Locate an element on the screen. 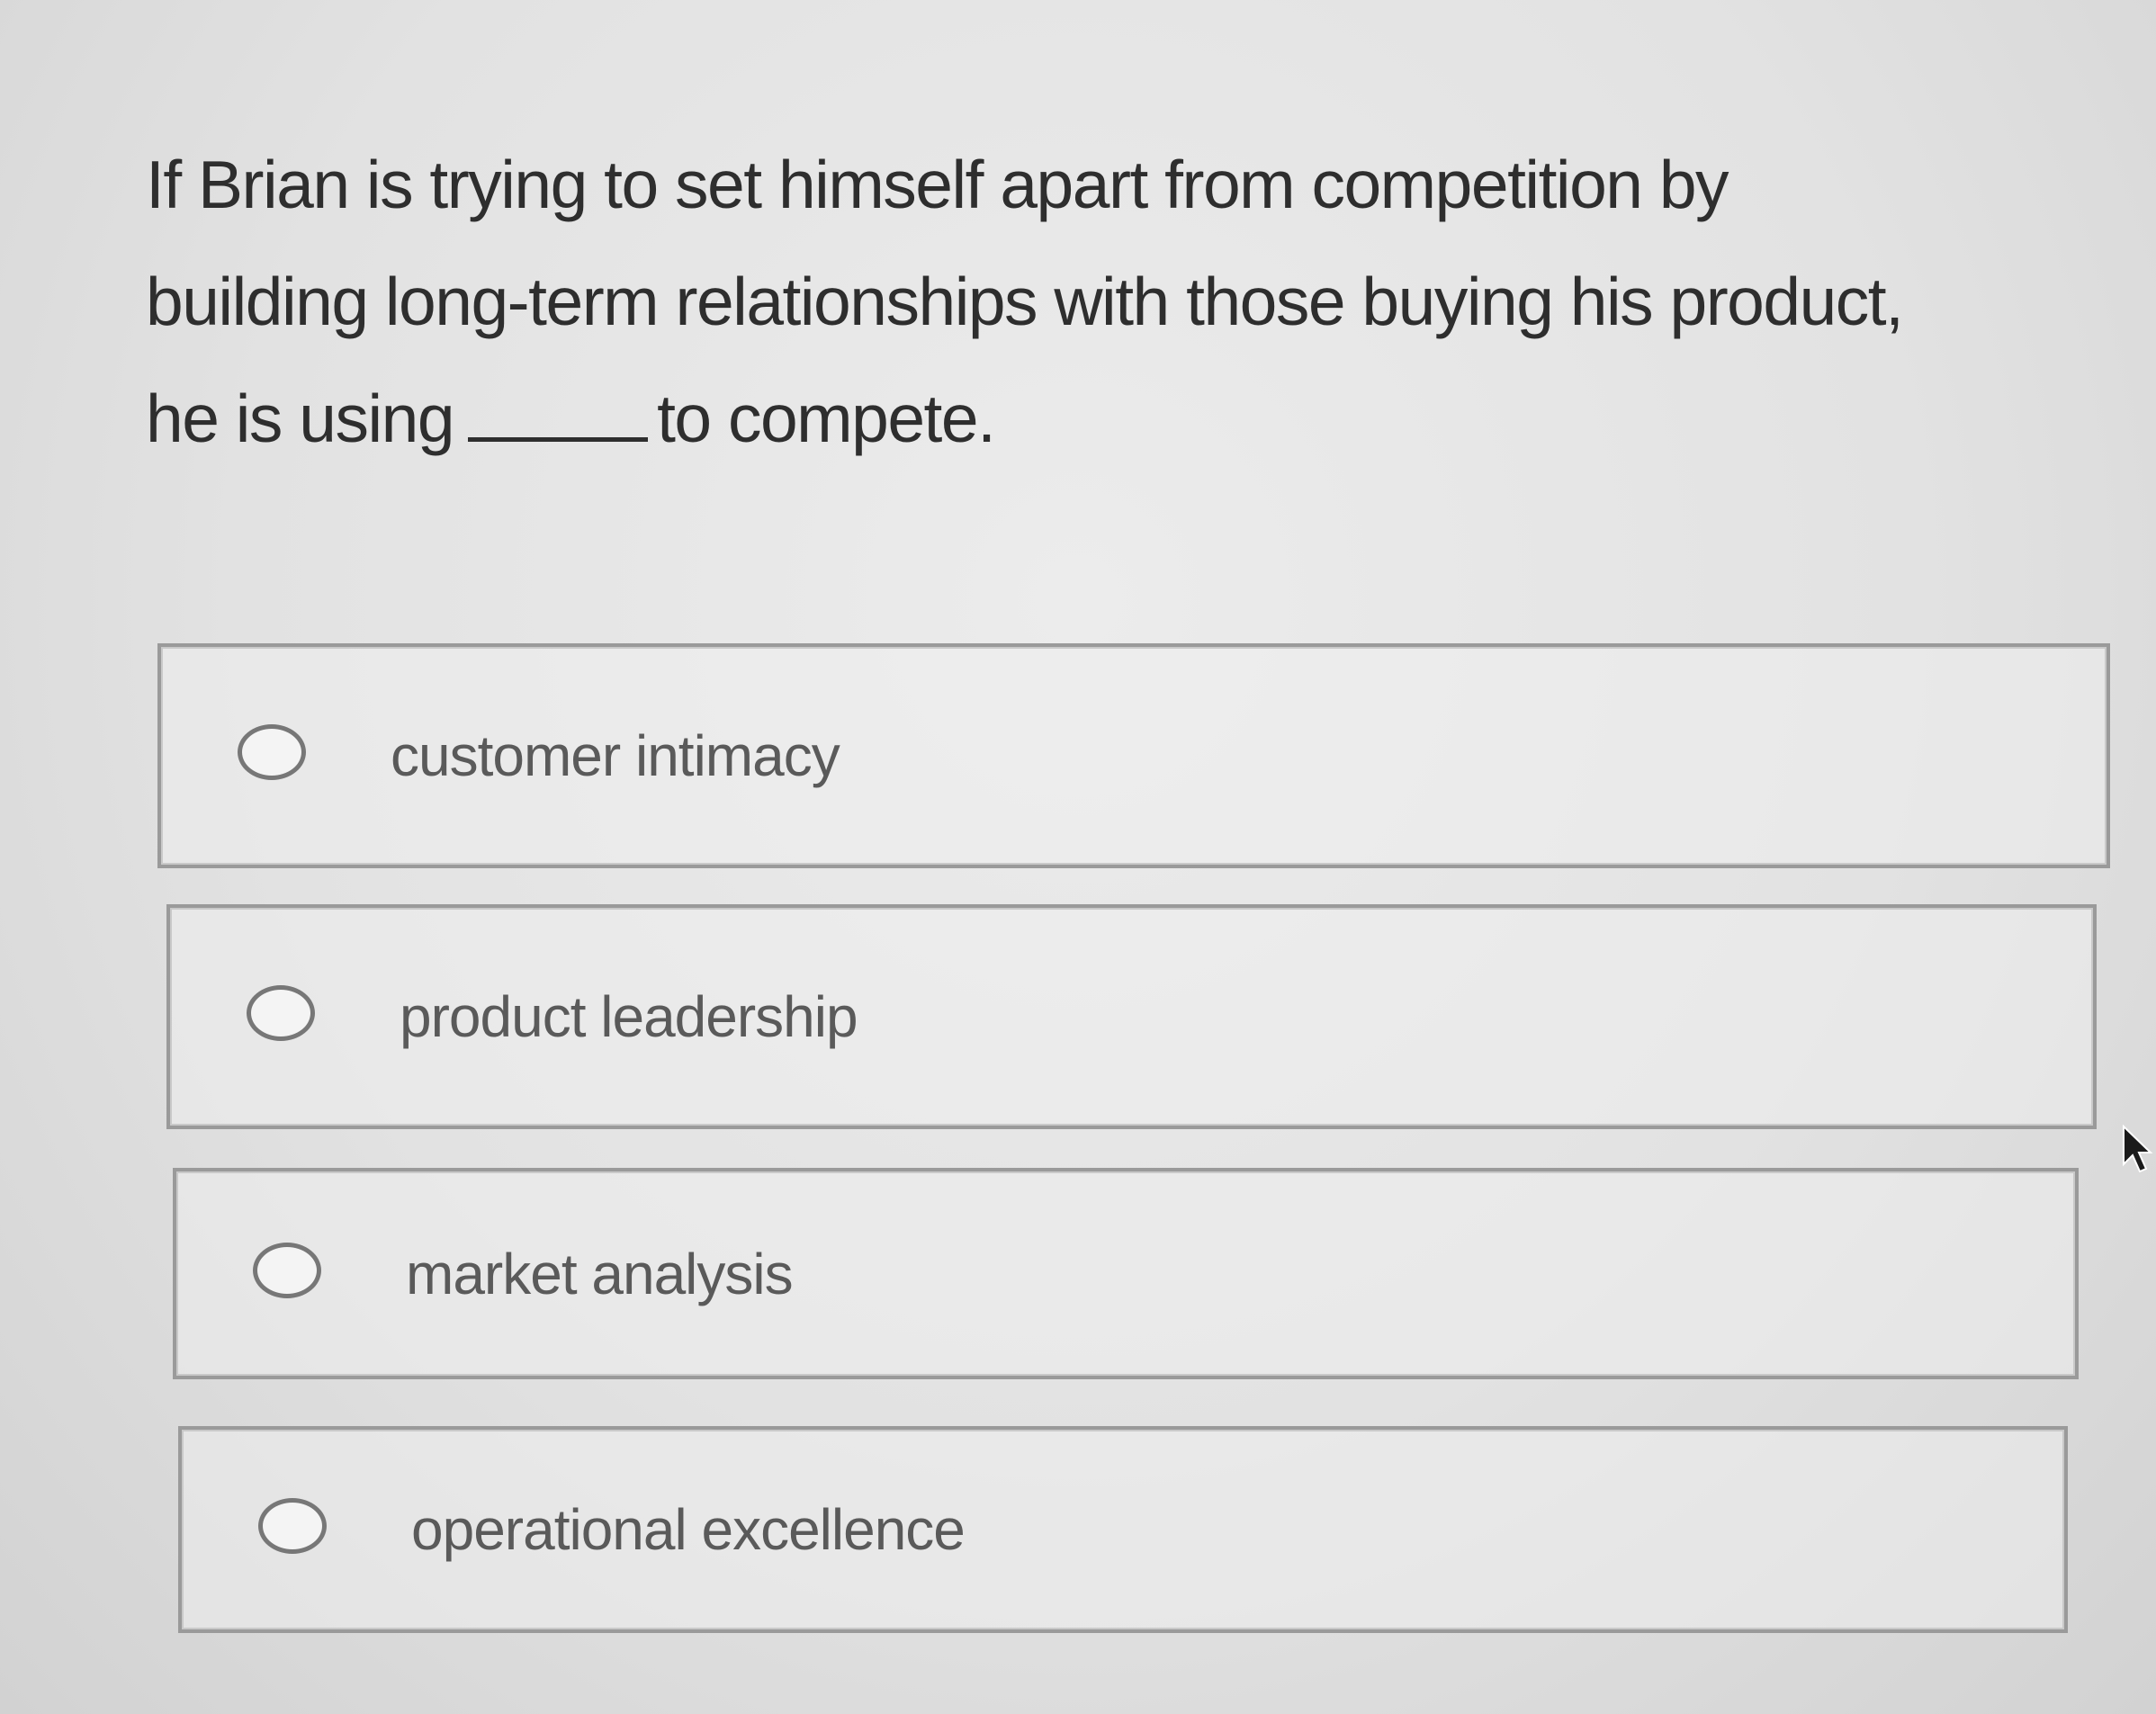 Image resolution: width=2156 pixels, height=1714 pixels. option-market-analysis: market analysis is located at coordinates (1126, 1274).